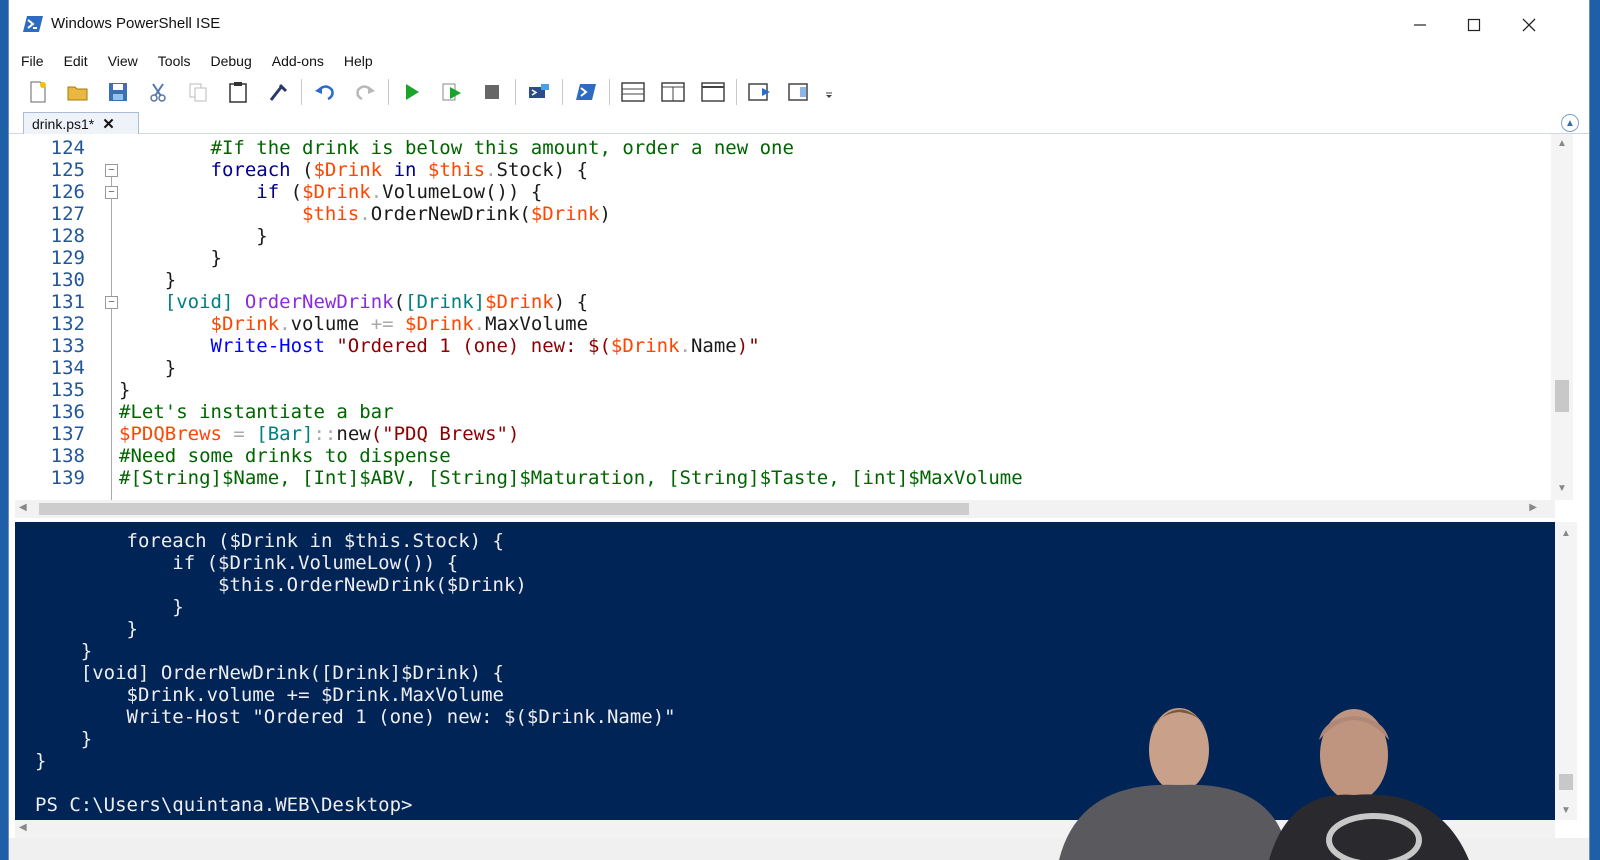 This screenshot has height=860, width=1600. Describe the element at coordinates (452, 92) in the screenshot. I see `run-selection-button` at that location.